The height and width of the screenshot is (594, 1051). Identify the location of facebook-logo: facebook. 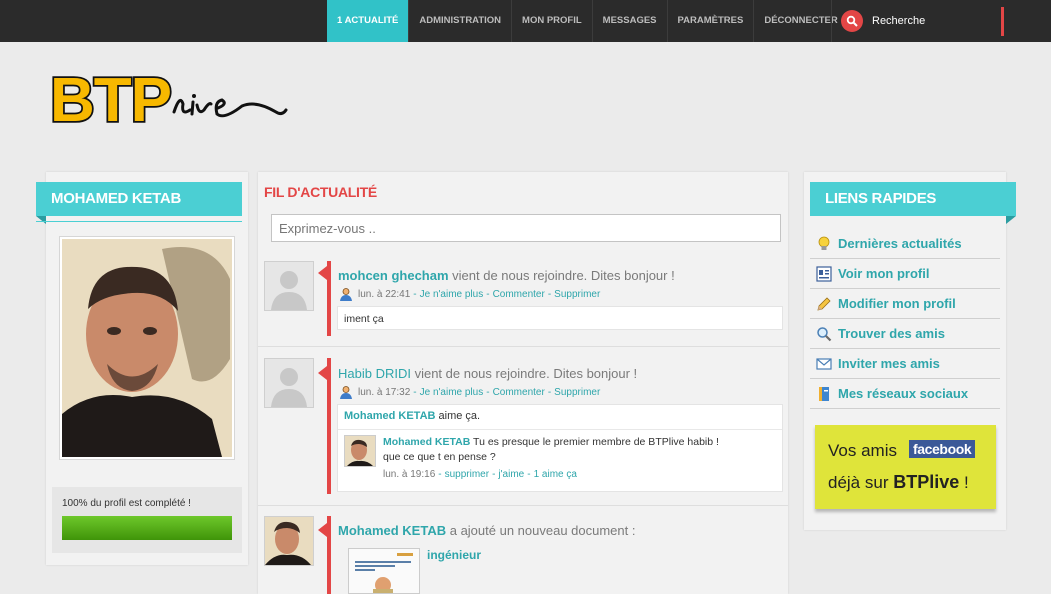
(942, 449).